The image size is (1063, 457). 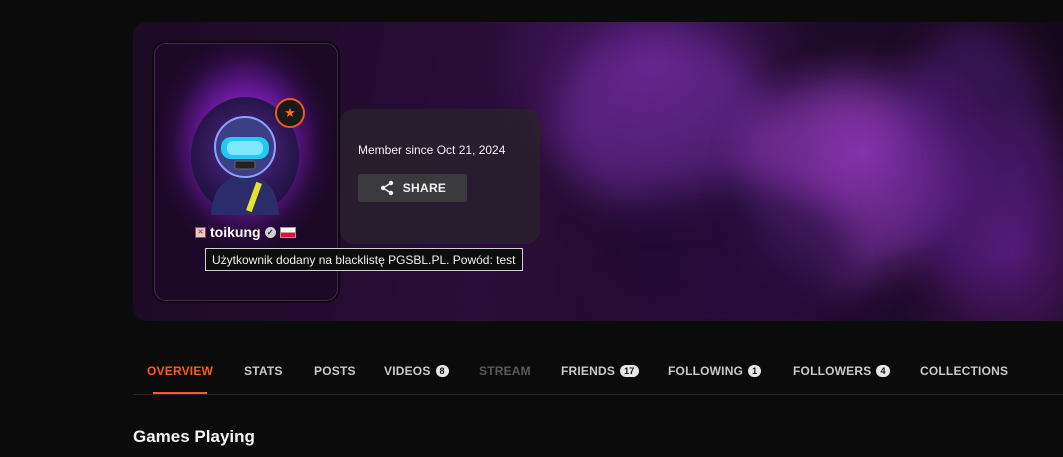 I want to click on poland-flag-icon, so click(x=287, y=232).